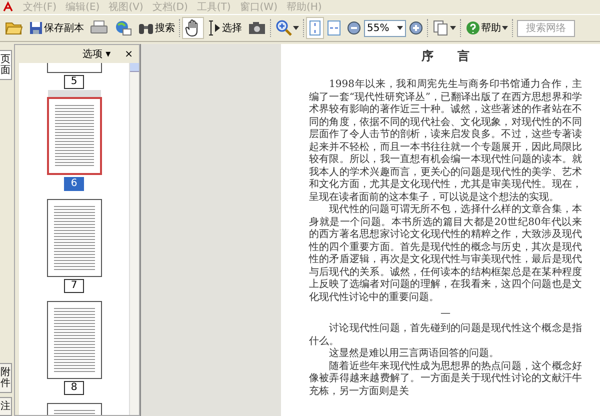 The height and width of the screenshot is (416, 600). I want to click on question-mark-icon, so click(473, 28).